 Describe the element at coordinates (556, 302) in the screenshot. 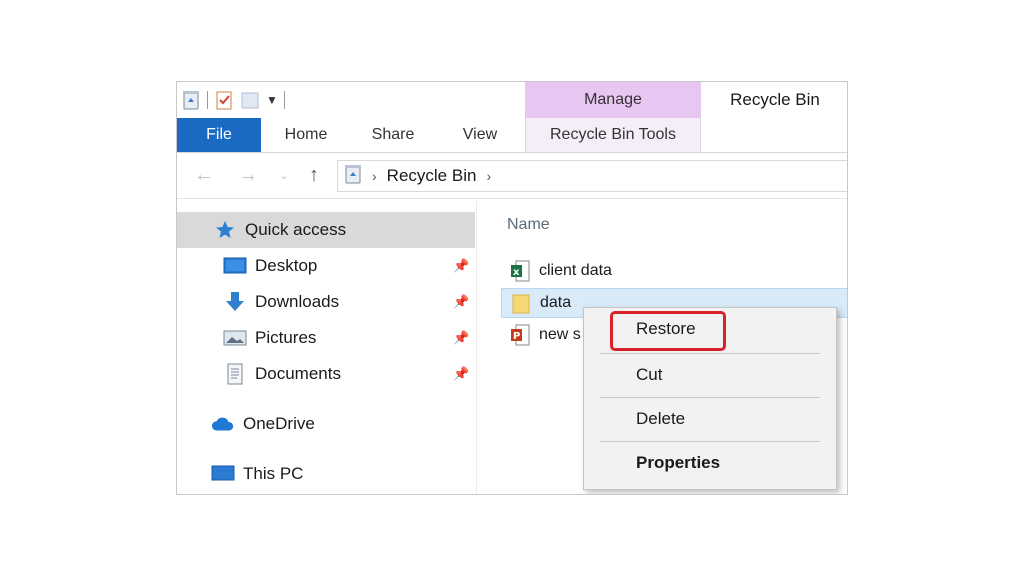

I see `file-name: data` at that location.